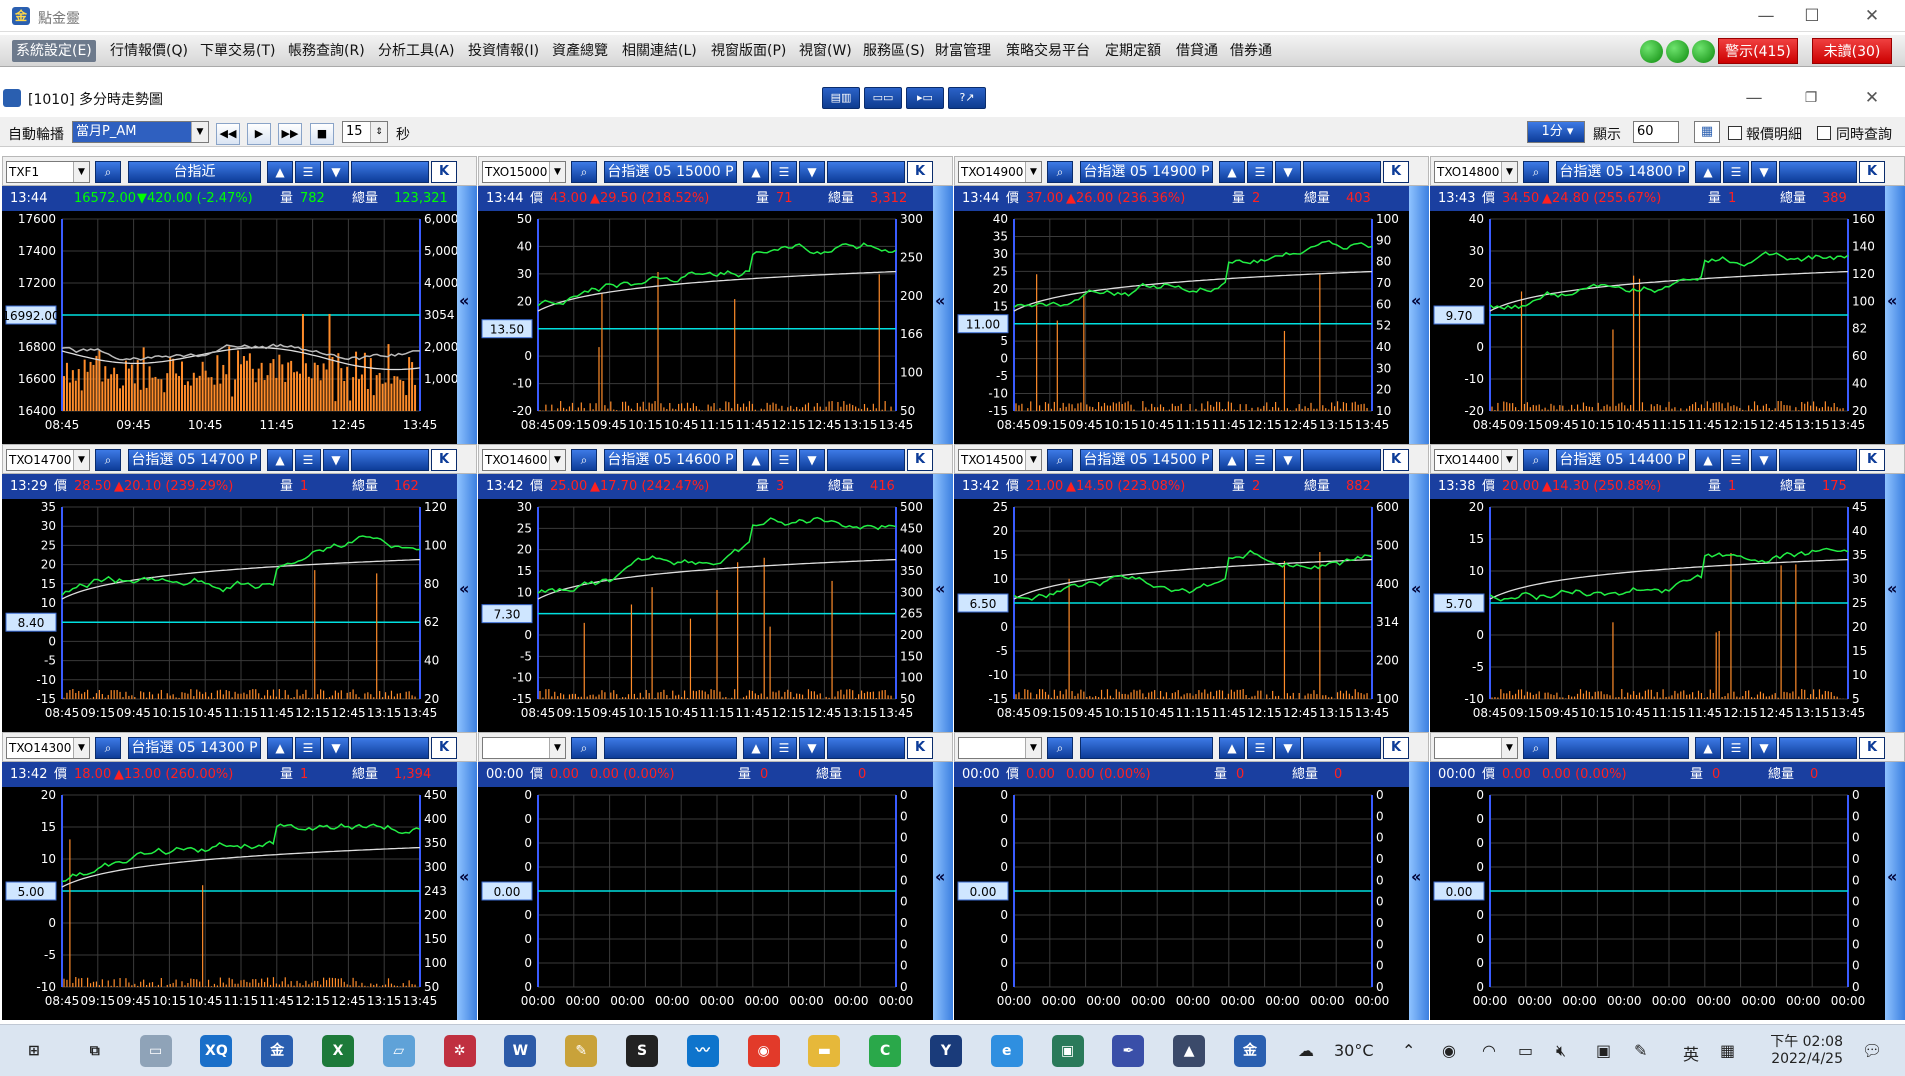  I want to click on volume-mute-icon: 🔇︎, so click(1561, 1051).